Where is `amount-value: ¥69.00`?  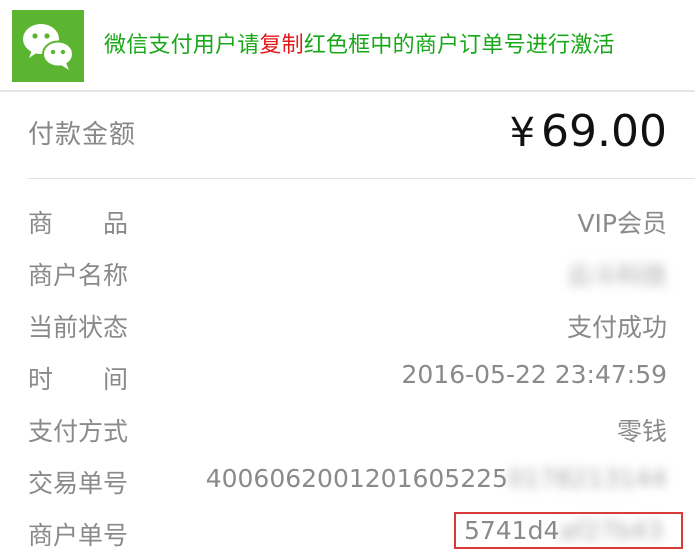 amount-value: ¥69.00 is located at coordinates (588, 131).